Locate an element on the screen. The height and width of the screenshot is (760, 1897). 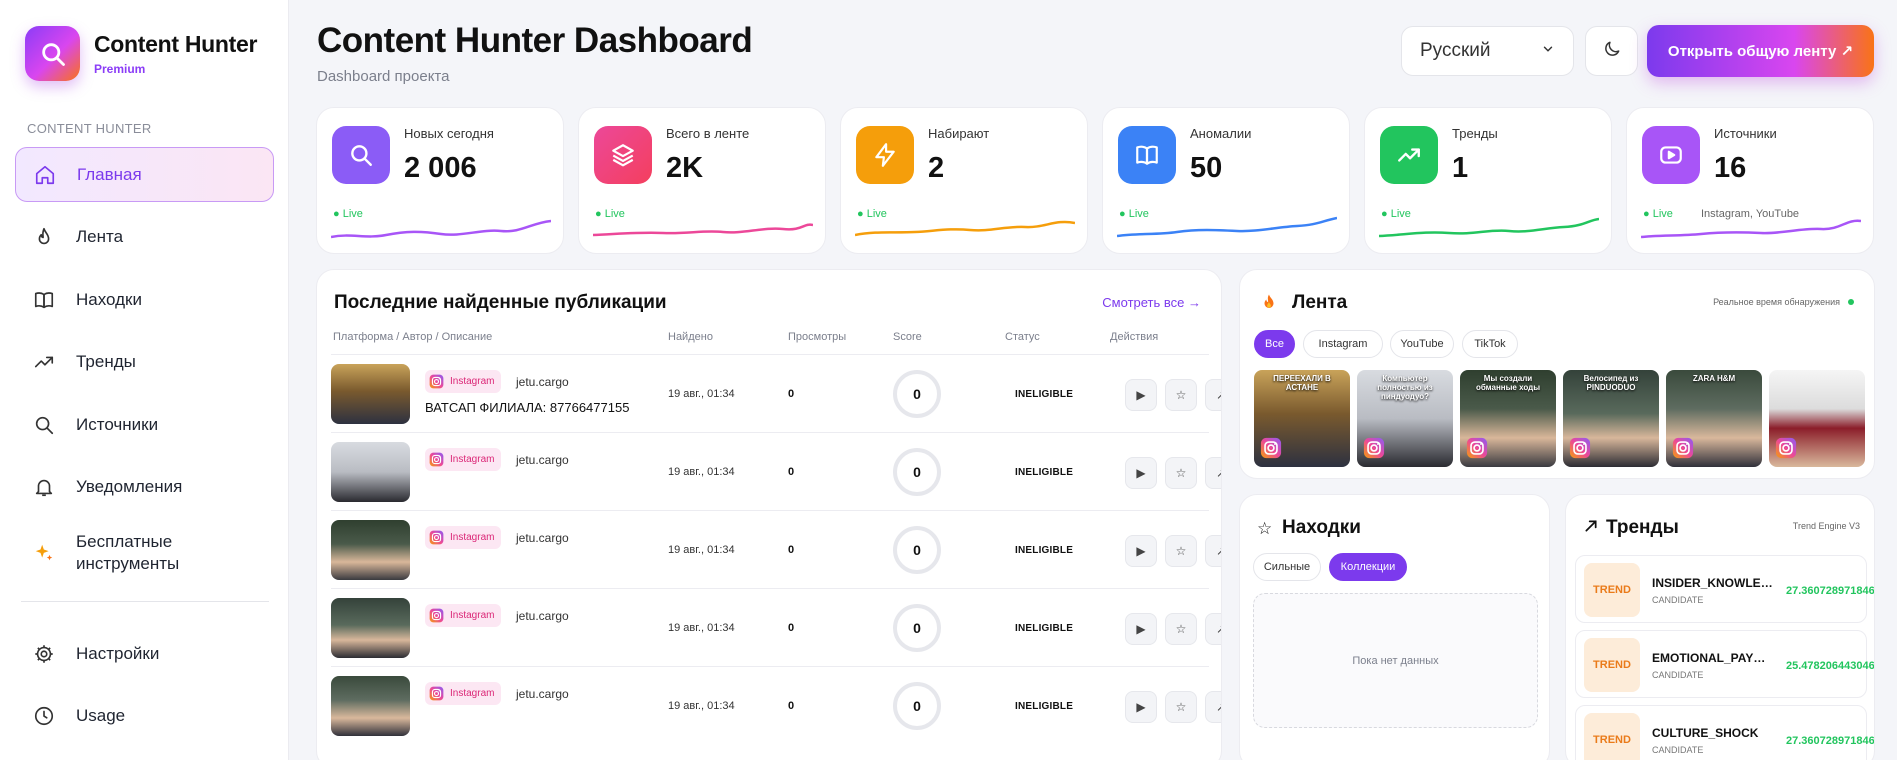
filter-instagram: Instagram is located at coordinates (1343, 344).